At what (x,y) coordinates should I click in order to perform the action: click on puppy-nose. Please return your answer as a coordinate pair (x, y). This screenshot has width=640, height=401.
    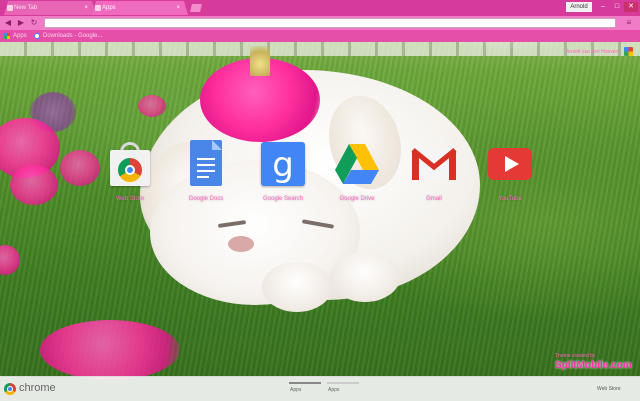
    Looking at the image, I should click on (241, 244).